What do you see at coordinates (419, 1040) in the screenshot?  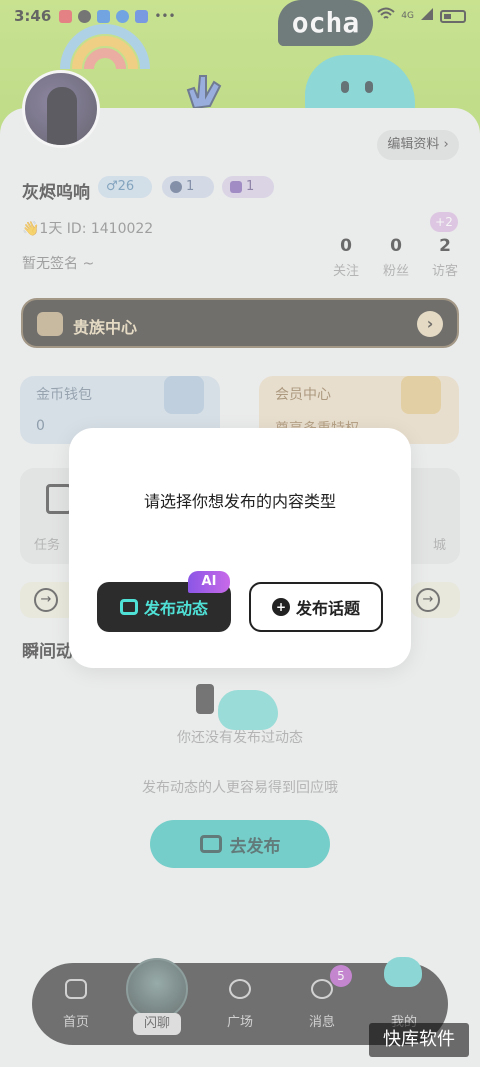 I see `watermark: 快库软件` at bounding box center [419, 1040].